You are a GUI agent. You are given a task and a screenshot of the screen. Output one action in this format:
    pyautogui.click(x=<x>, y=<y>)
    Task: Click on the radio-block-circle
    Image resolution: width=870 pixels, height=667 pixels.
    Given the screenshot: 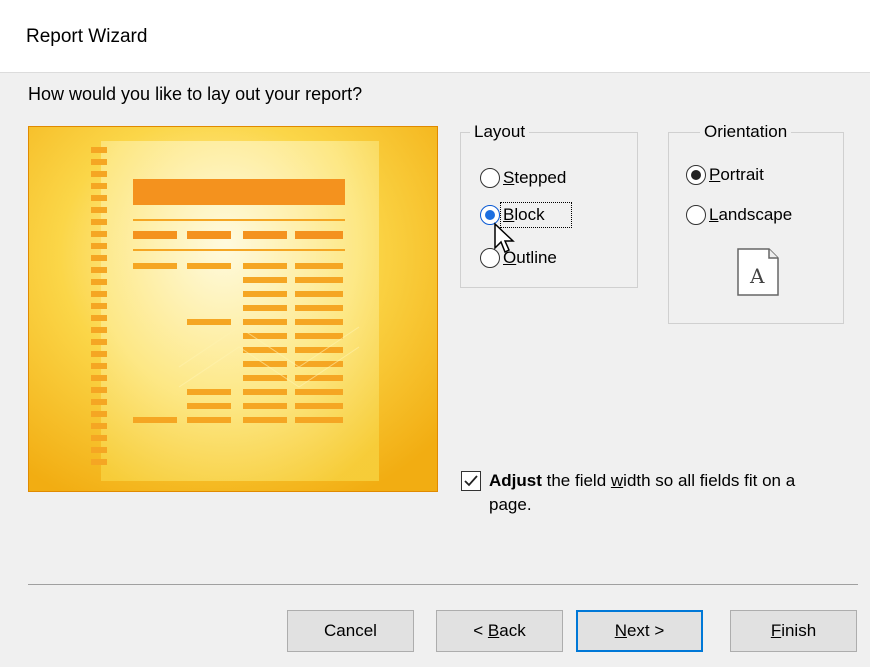 What is the action you would take?
    pyautogui.click(x=490, y=215)
    